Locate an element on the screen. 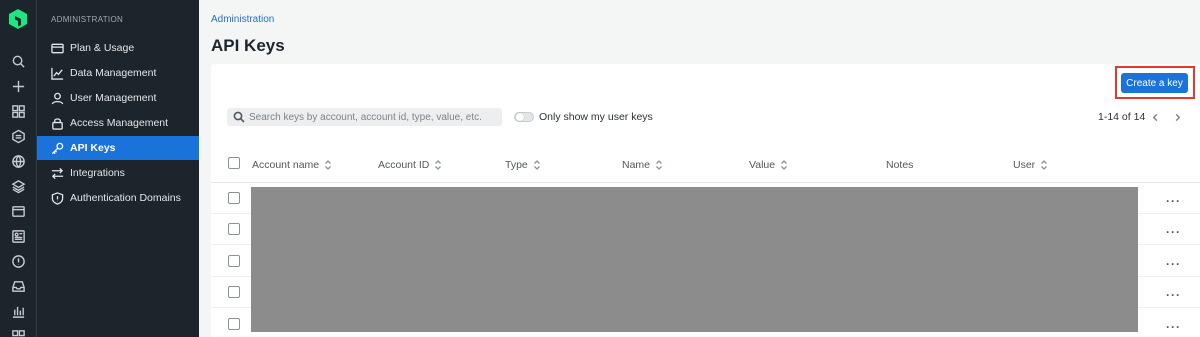 This screenshot has height=337, width=1200. plus-icon is located at coordinates (18, 86).